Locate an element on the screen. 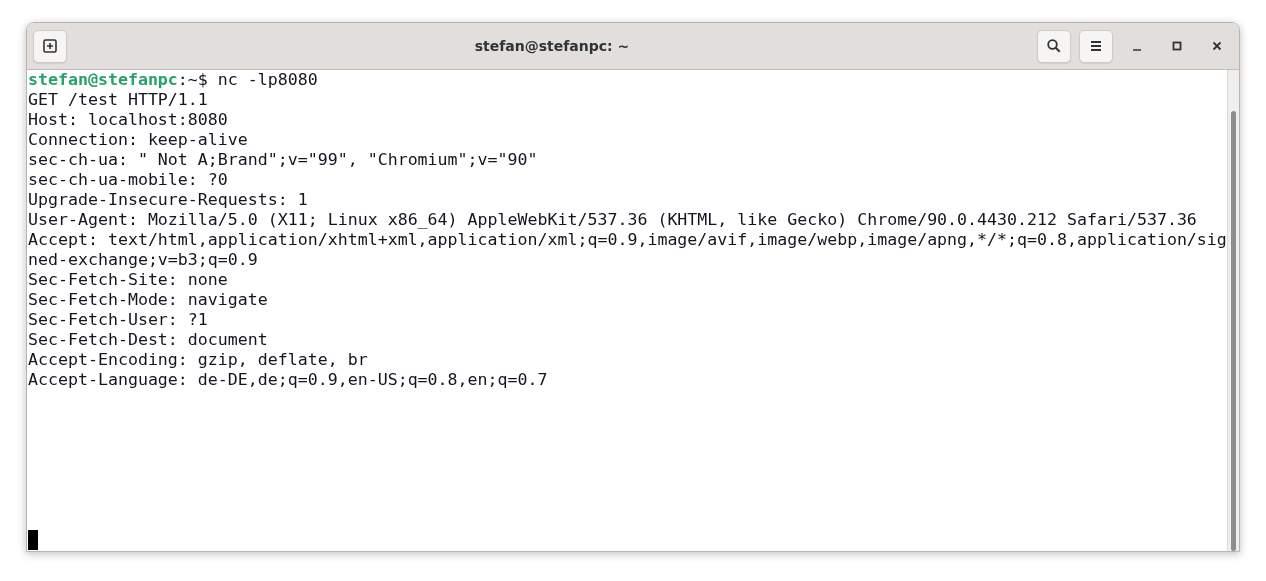 The image size is (1266, 581). menu-button is located at coordinates (1096, 46).